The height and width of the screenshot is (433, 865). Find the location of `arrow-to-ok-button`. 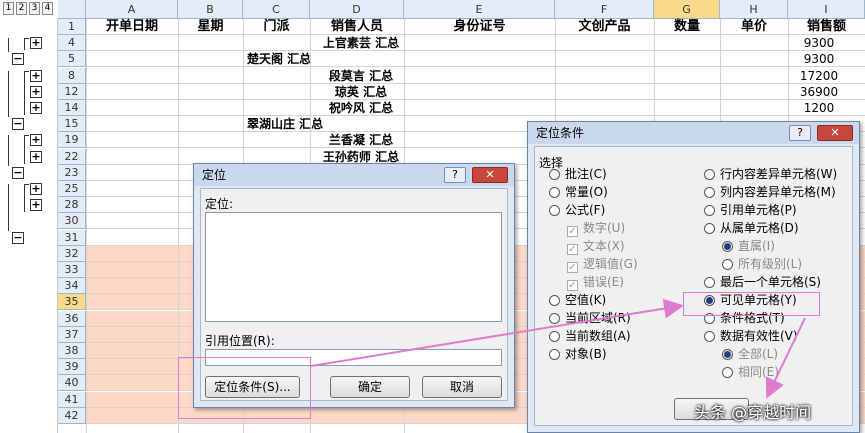

arrow-to-ok-button is located at coordinates (785, 358).